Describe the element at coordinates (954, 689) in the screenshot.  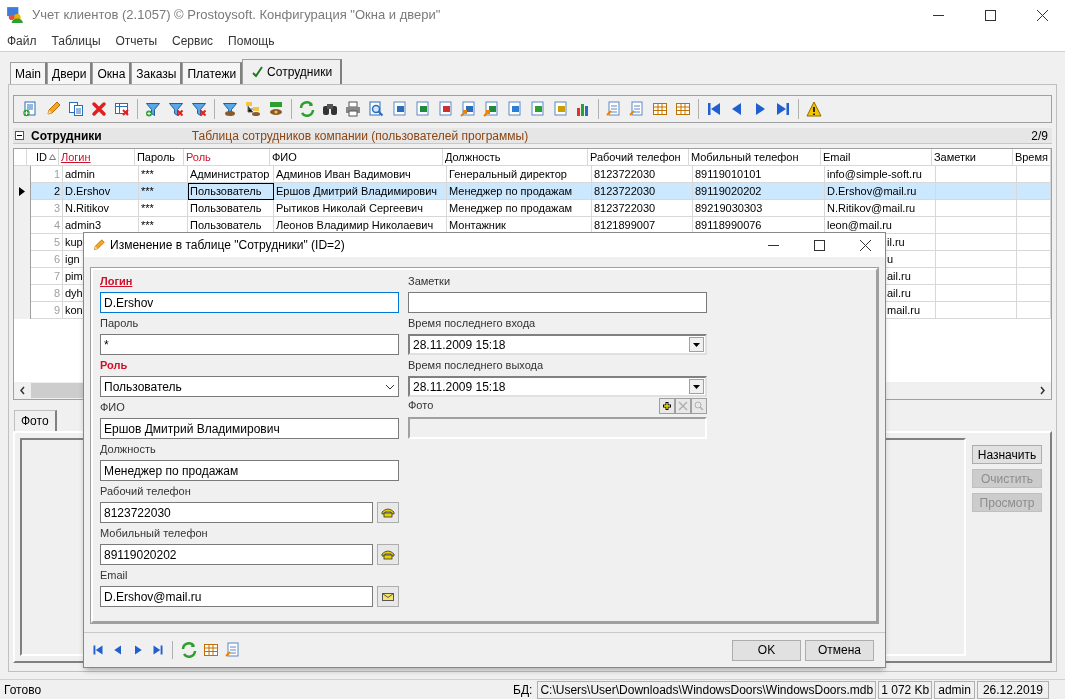
I see `user-name: admin` at that location.